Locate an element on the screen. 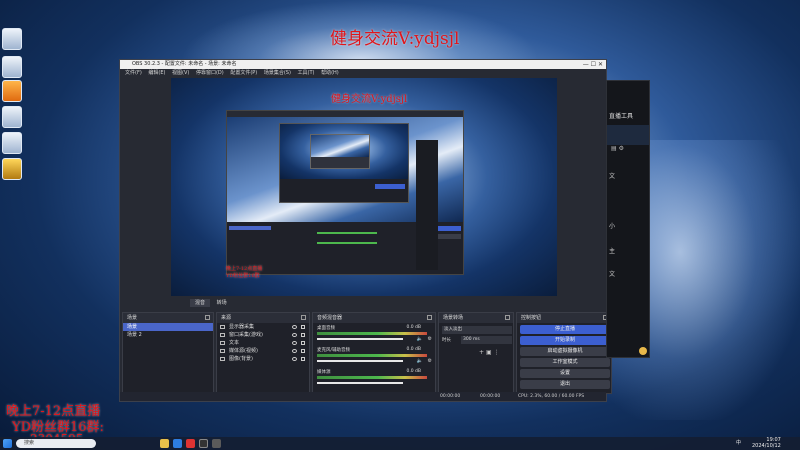  remove-icon: ▣ is located at coordinates (489, 352).